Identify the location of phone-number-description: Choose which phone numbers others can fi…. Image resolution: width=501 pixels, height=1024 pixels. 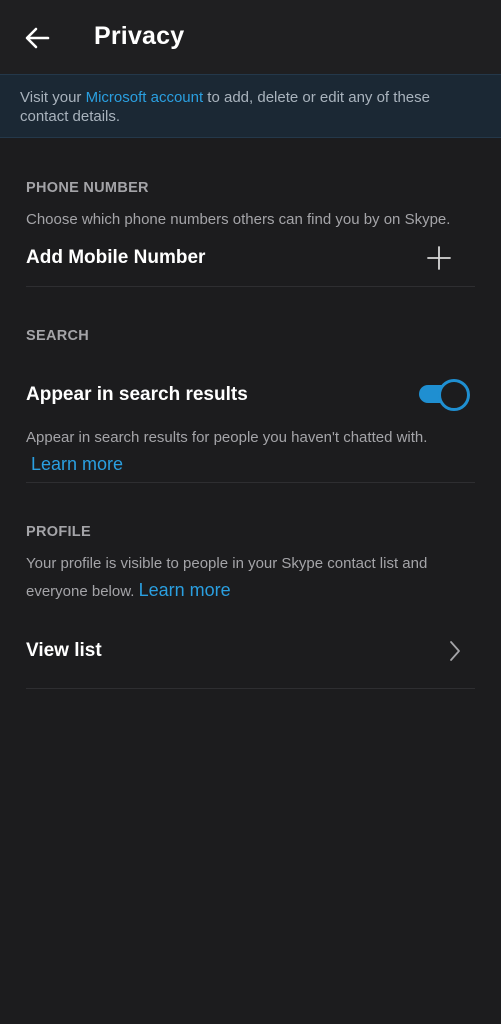
(238, 219).